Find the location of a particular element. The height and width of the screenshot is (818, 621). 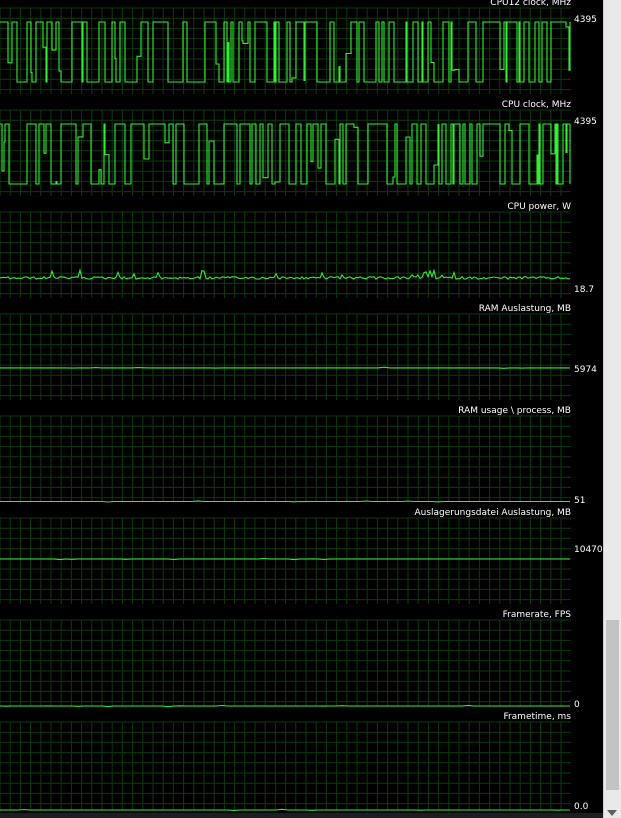

chart-title-cpu12-clock: CPU12 clock, MHz is located at coordinates (530, 4).